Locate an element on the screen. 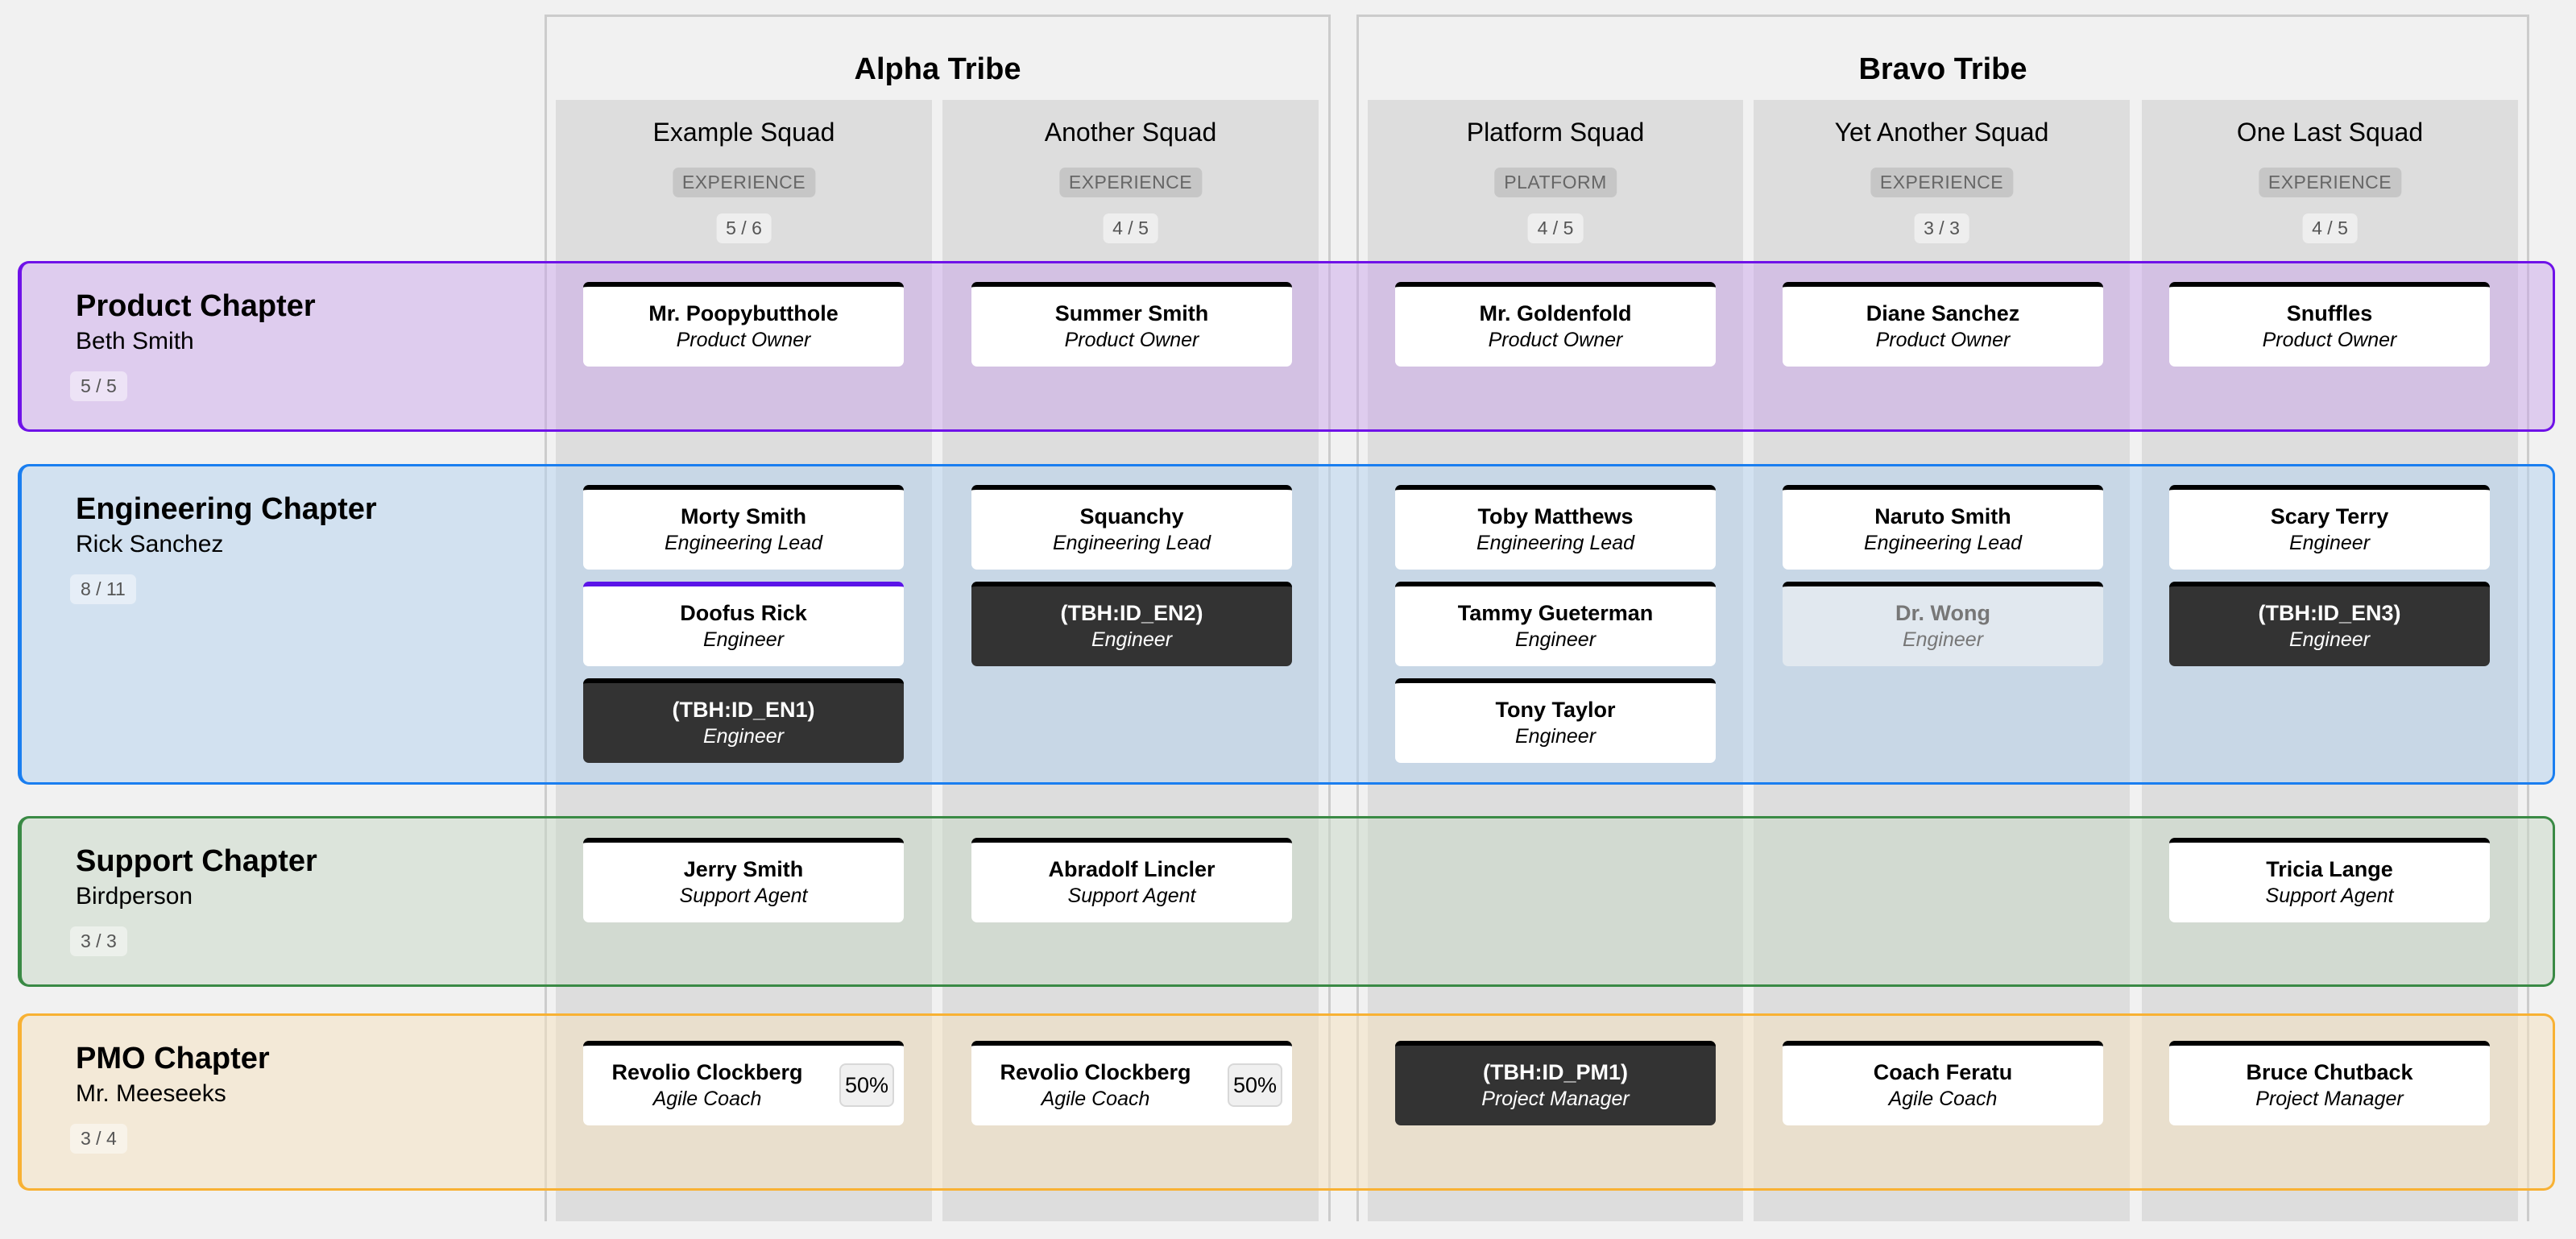  person-name: Bruce Chutback is located at coordinates (2329, 1072).